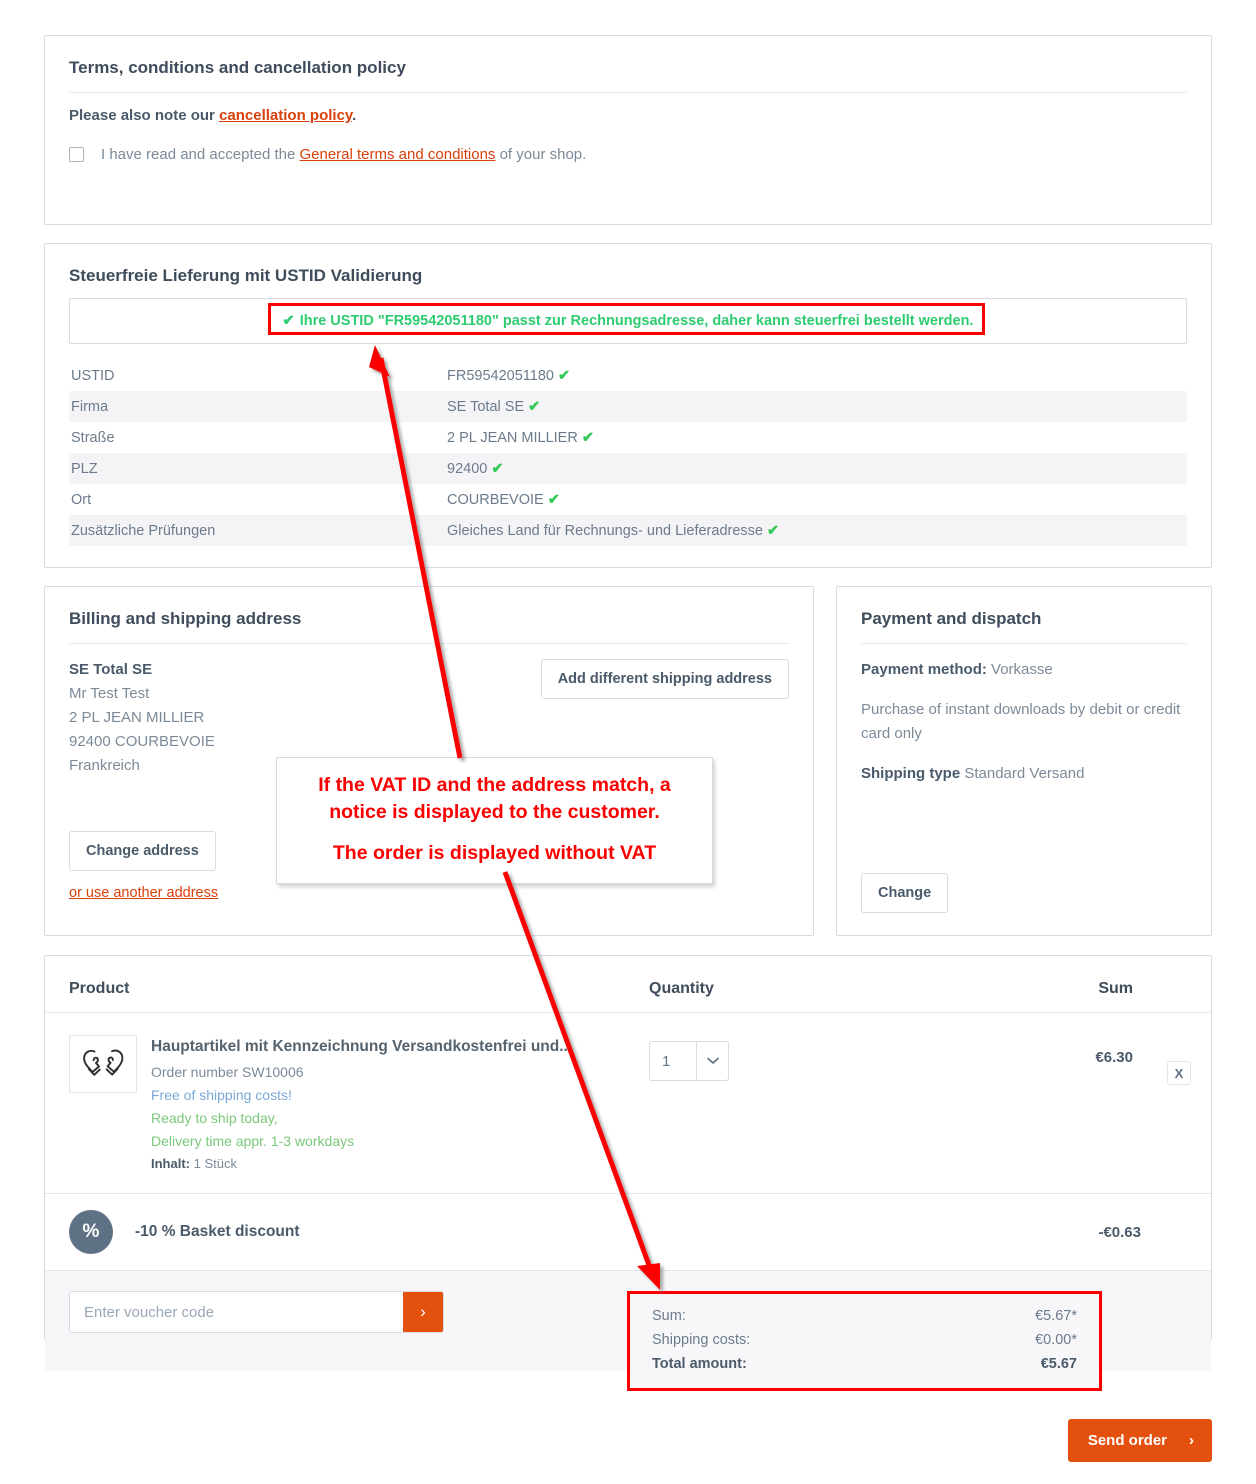 This screenshot has width=1256, height=1484. Describe the element at coordinates (390, 1164) in the screenshot. I see `product-content-line: Inhalt: 1 Stück` at that location.